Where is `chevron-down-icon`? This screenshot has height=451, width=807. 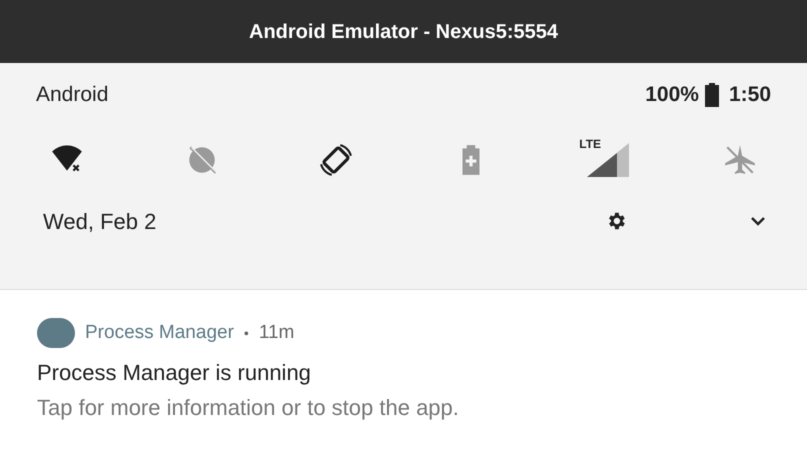
chevron-down-icon is located at coordinates (758, 221).